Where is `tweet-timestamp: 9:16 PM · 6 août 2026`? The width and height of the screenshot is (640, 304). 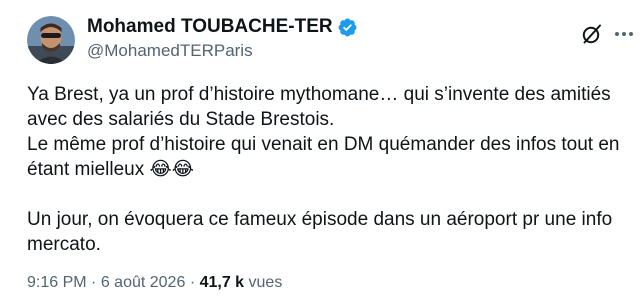
tweet-timestamp: 9:16 PM · 6 août 2026 is located at coordinates (106, 282).